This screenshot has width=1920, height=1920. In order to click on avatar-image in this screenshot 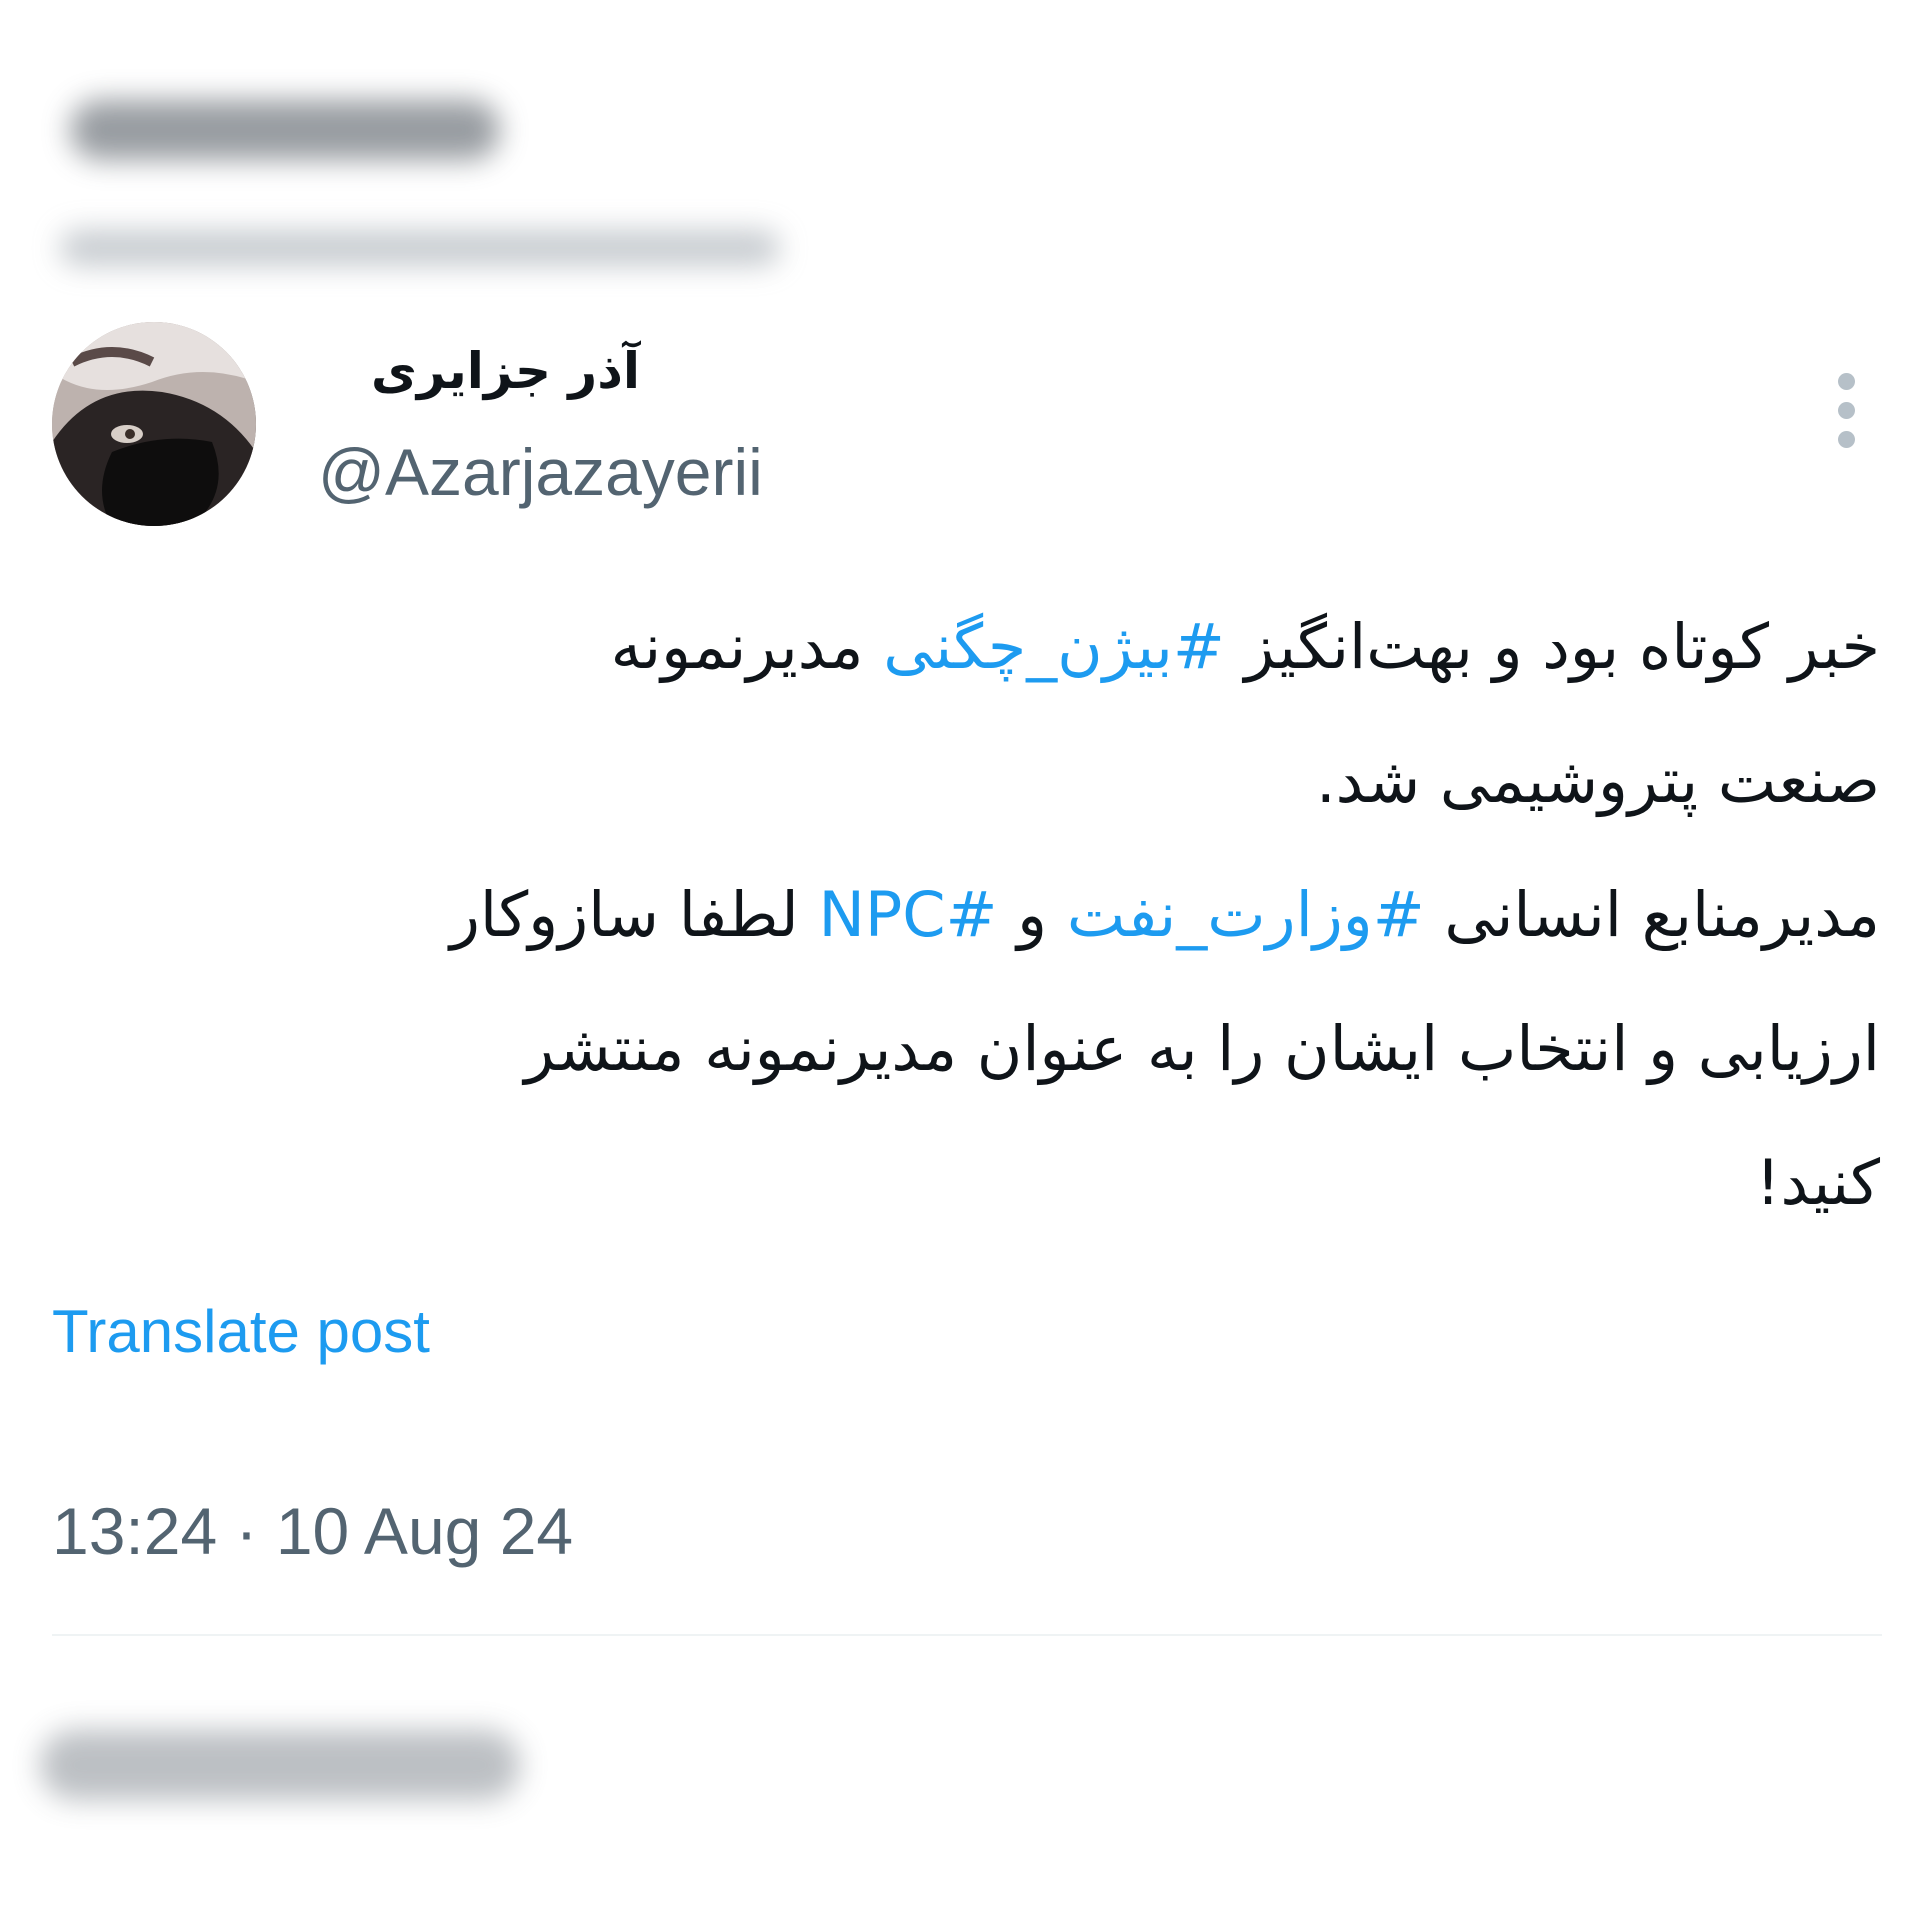, I will do `click(154, 424)`.